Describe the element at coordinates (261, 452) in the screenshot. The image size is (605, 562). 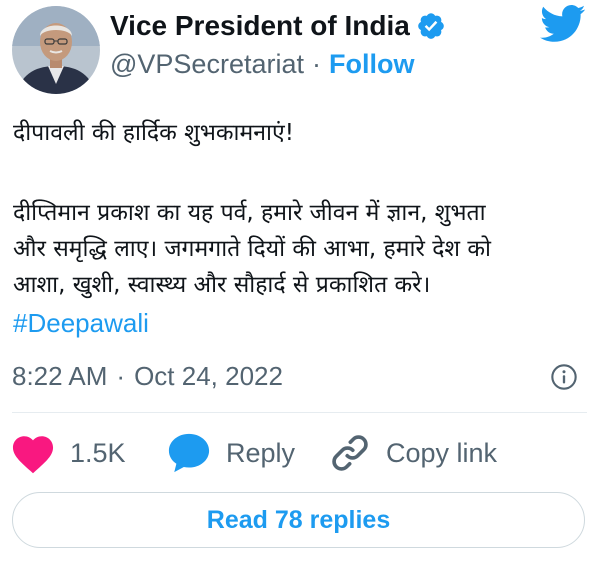
I see `reply-label: Reply` at that location.